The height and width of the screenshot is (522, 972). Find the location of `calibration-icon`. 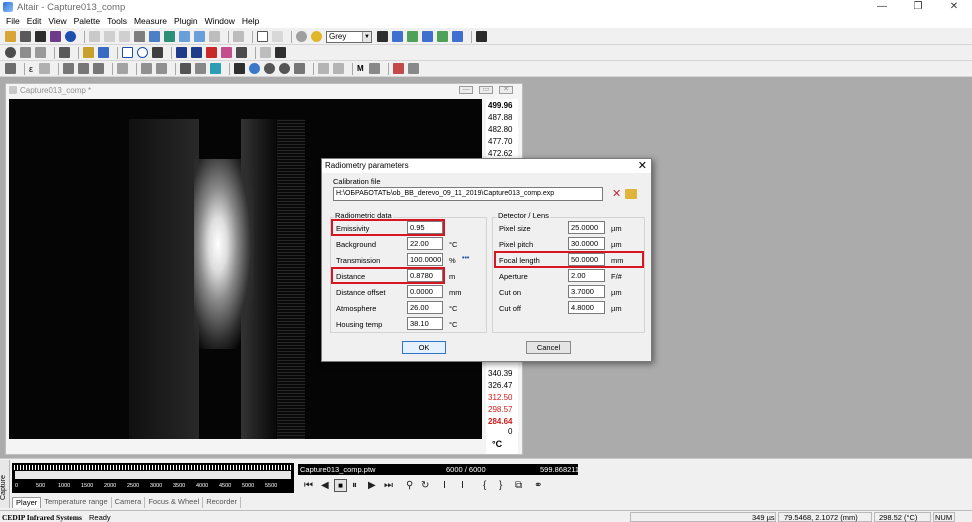

calibration-icon is located at coordinates (99, 68).